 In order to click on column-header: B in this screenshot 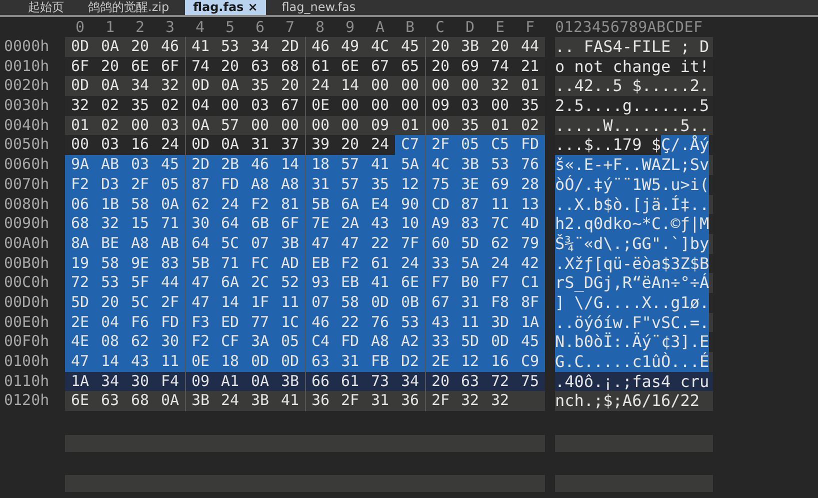, I will do `click(410, 27)`.